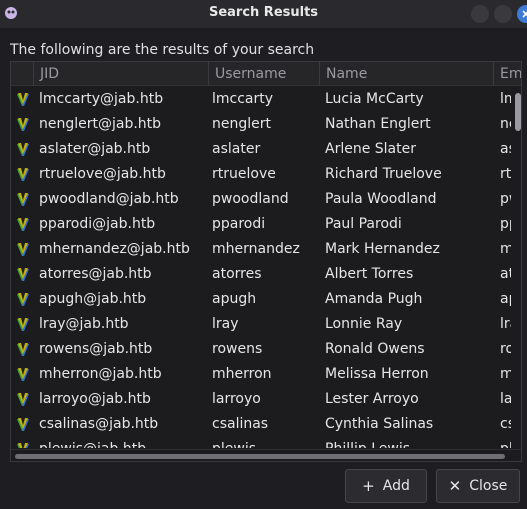 The height and width of the screenshot is (509, 527). What do you see at coordinates (505, 349) in the screenshot?
I see `cell-email: ro` at bounding box center [505, 349].